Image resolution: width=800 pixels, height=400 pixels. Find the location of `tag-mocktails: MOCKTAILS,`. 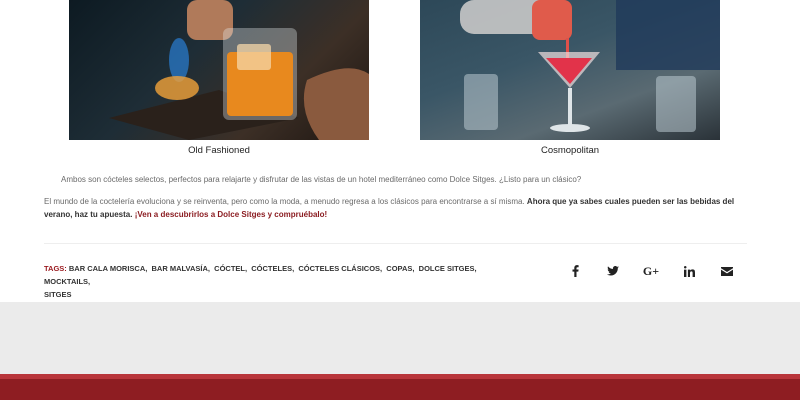

tag-mocktails: MOCKTAILS, is located at coordinates (67, 281).